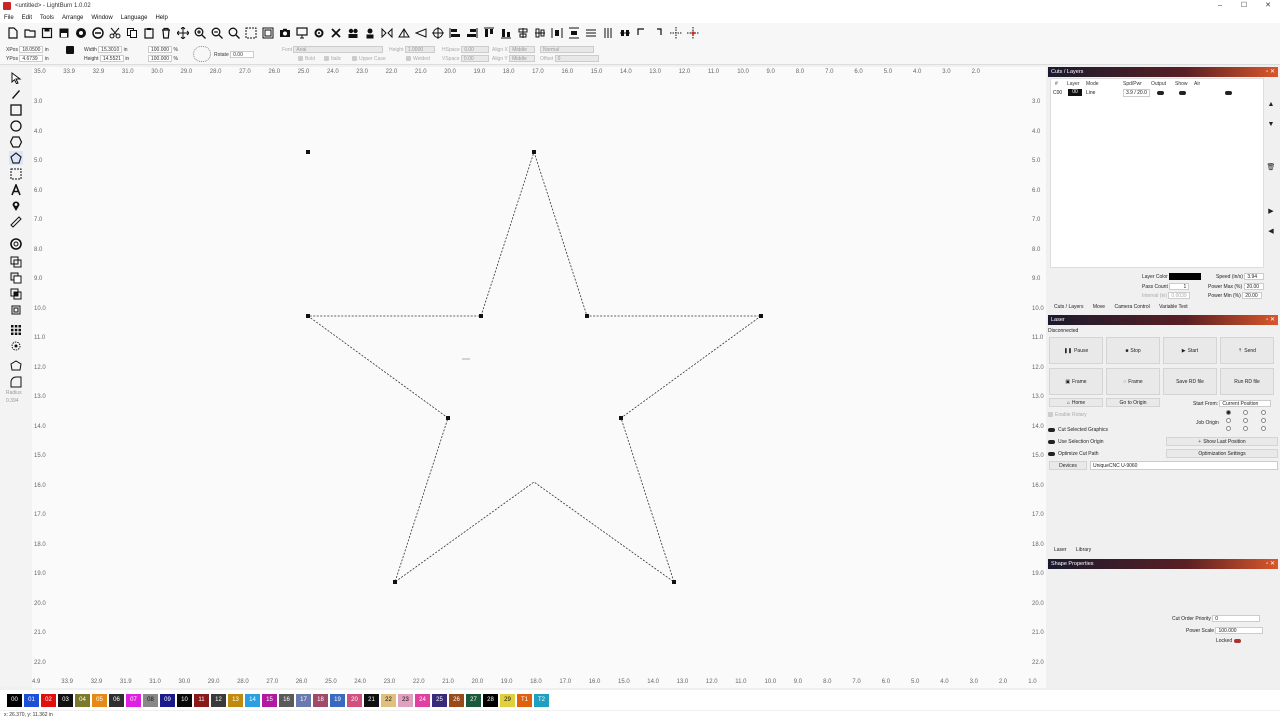 The width and height of the screenshot is (1280, 720). What do you see at coordinates (16, 158) in the screenshot?
I see `star-polygon-tool` at bounding box center [16, 158].